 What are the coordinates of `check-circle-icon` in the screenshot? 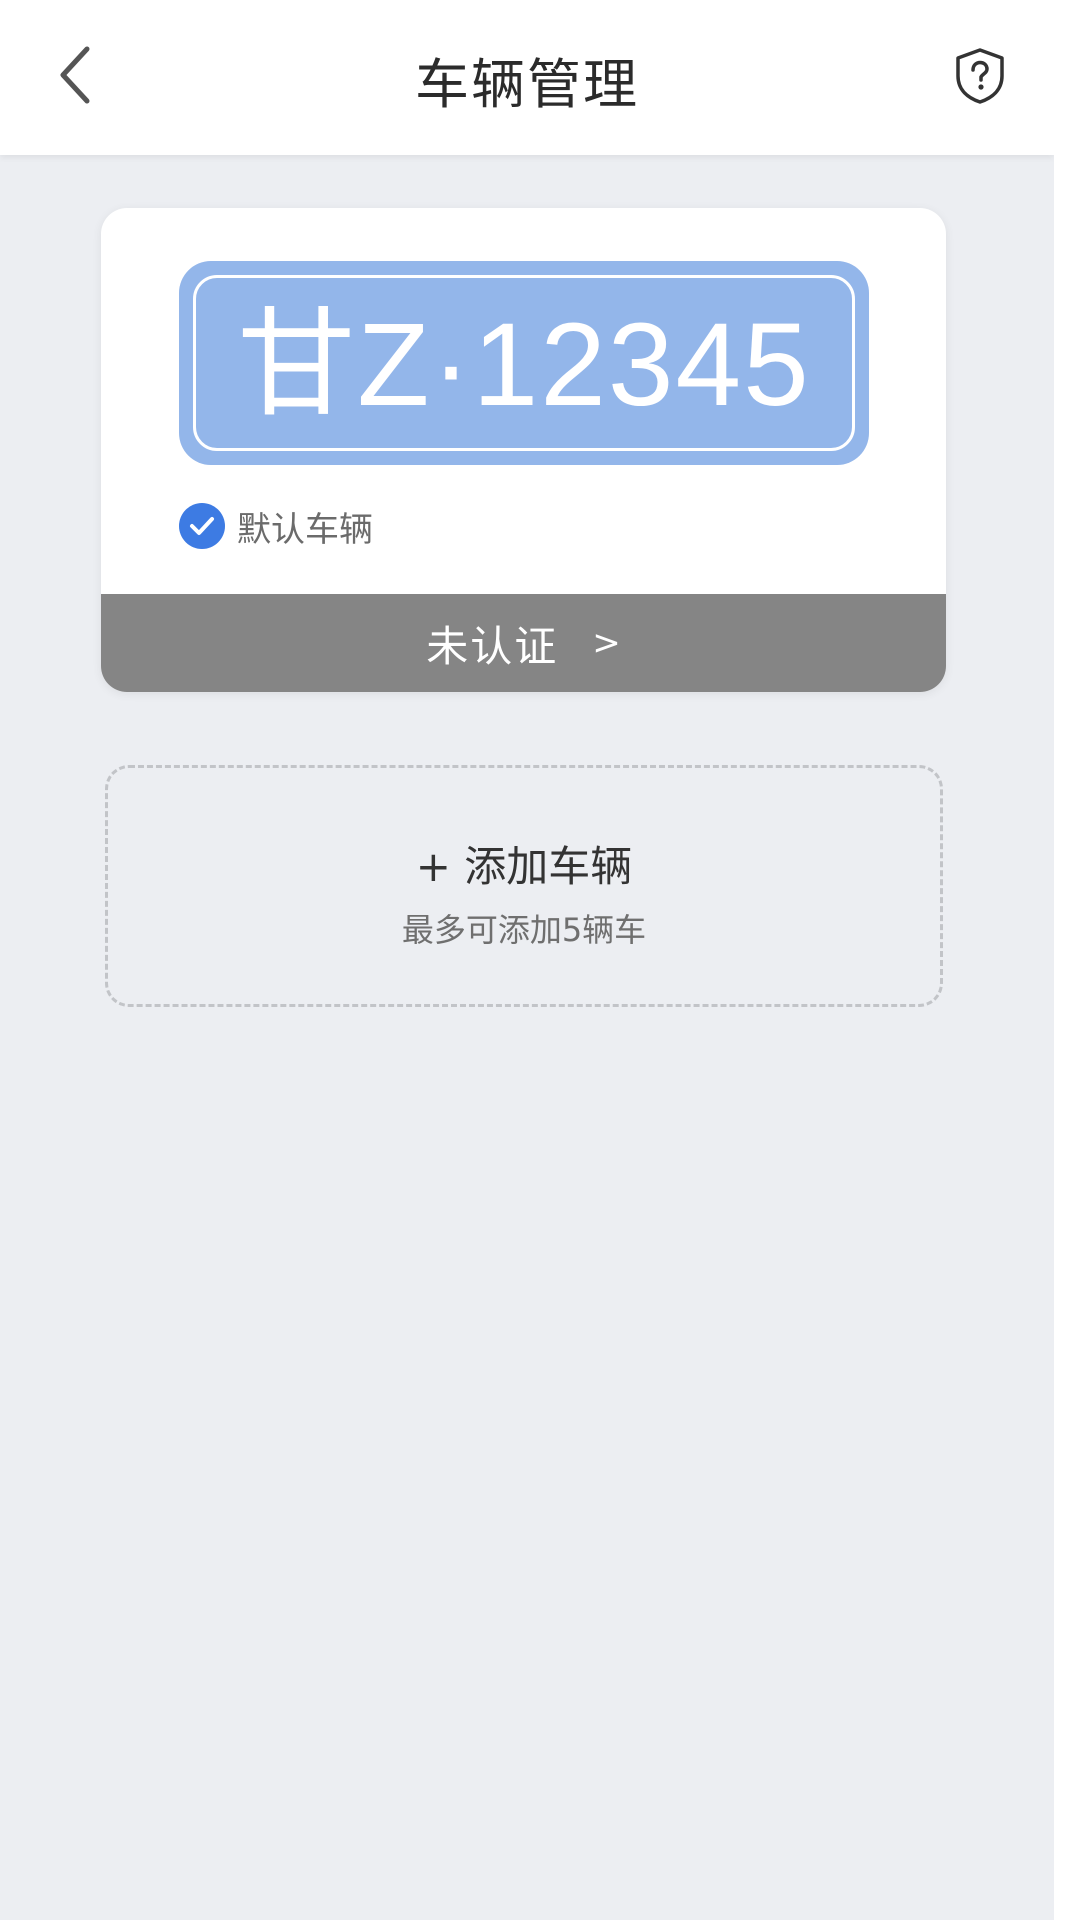 It's located at (202, 526).